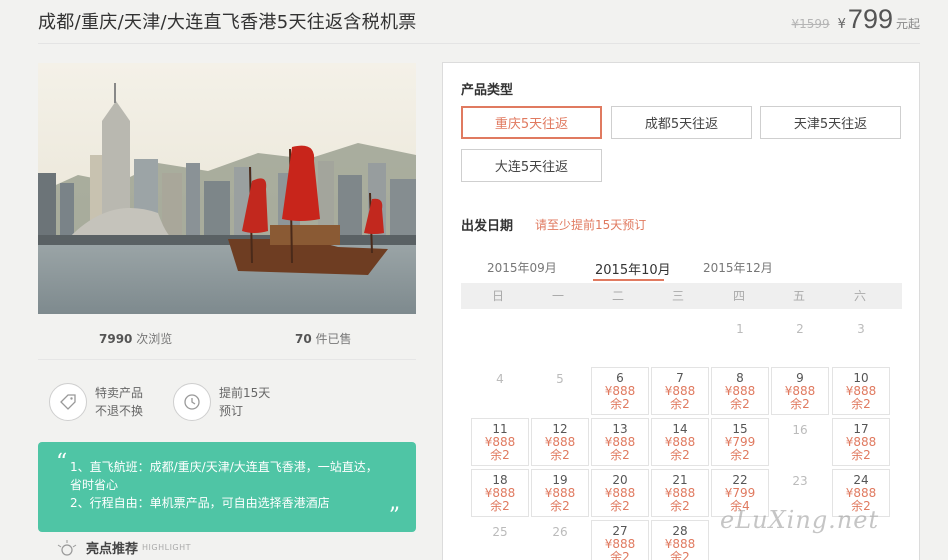 The width and height of the screenshot is (948, 560). I want to click on calendar-day: 19 ¥888 余2, so click(560, 493).